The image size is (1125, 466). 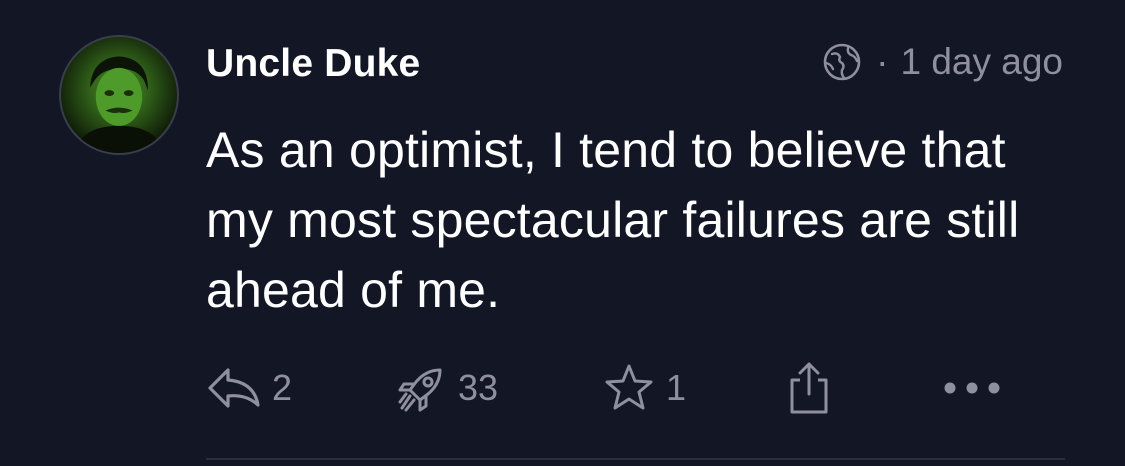 I want to click on avatar-image, so click(x=119, y=104).